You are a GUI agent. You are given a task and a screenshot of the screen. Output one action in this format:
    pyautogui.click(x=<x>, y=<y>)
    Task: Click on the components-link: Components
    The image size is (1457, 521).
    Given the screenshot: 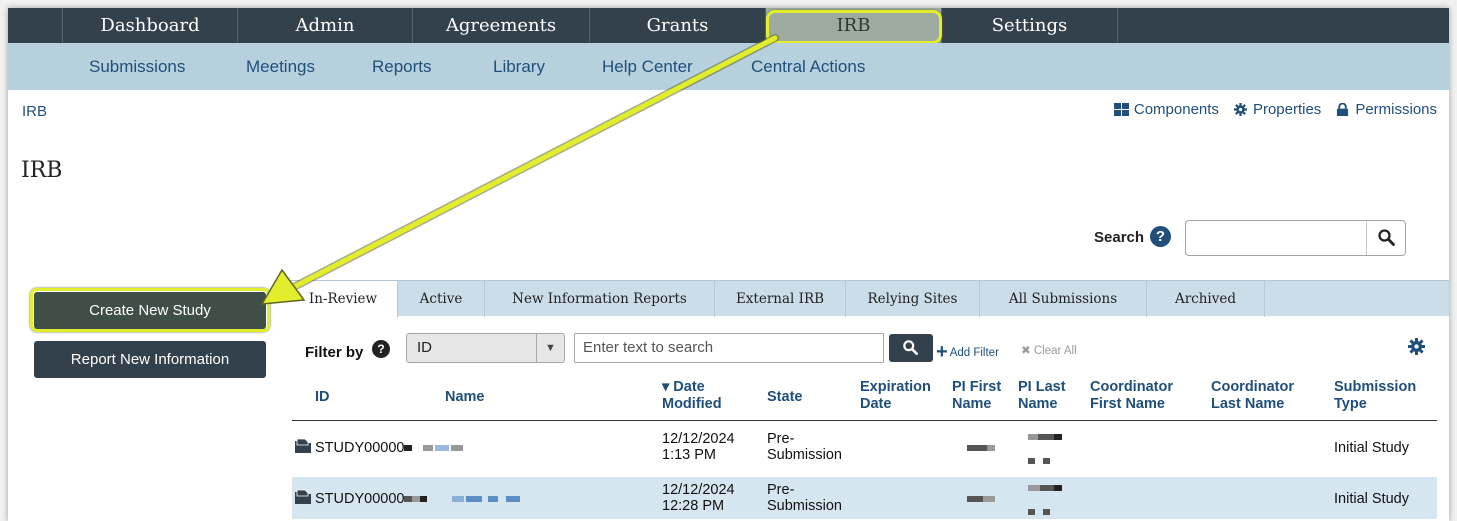 What is the action you would take?
    pyautogui.click(x=1166, y=109)
    